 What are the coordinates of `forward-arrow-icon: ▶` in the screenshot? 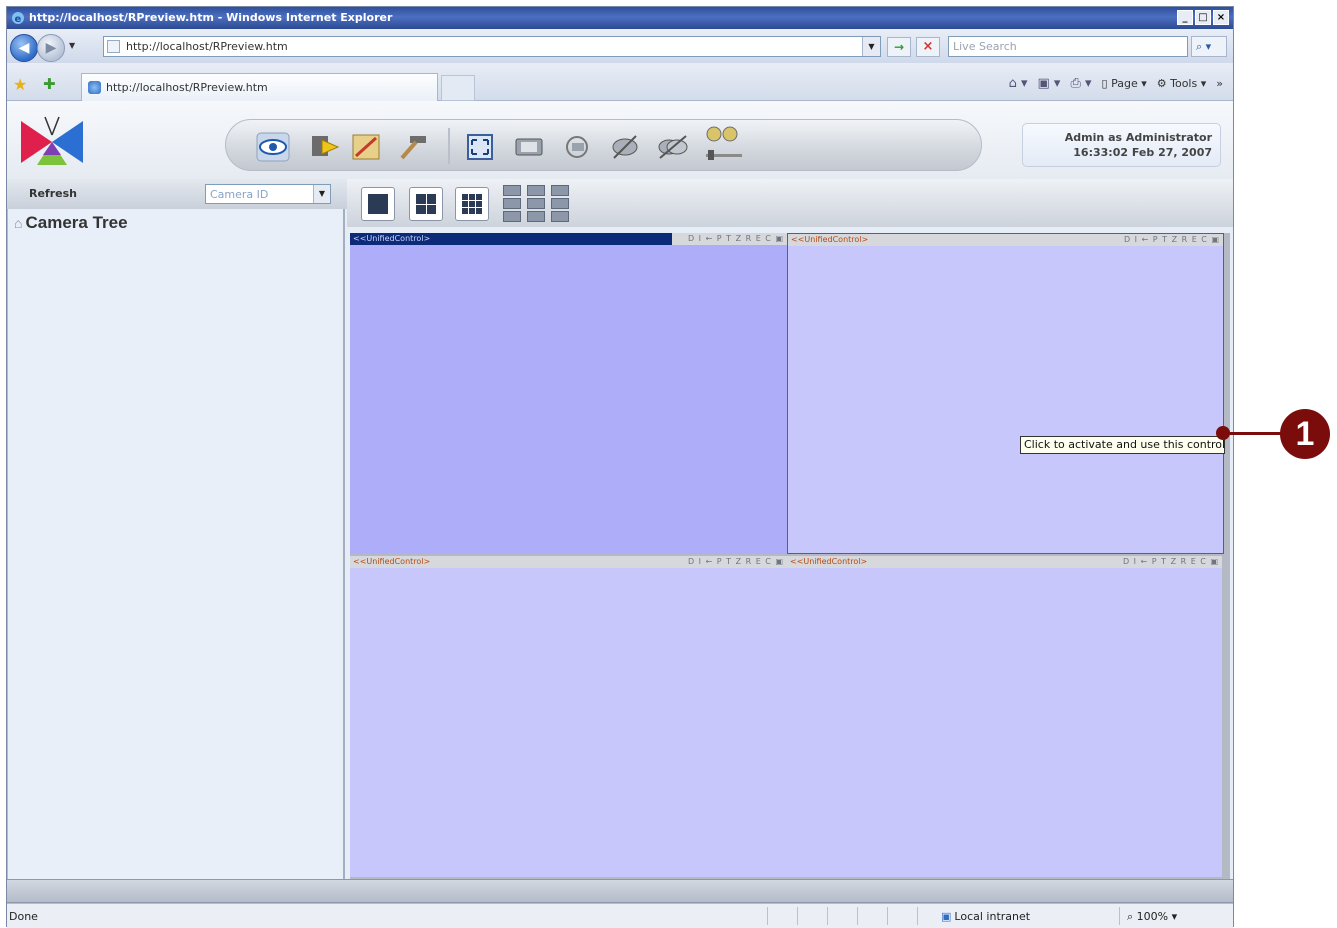 It's located at (51, 48).